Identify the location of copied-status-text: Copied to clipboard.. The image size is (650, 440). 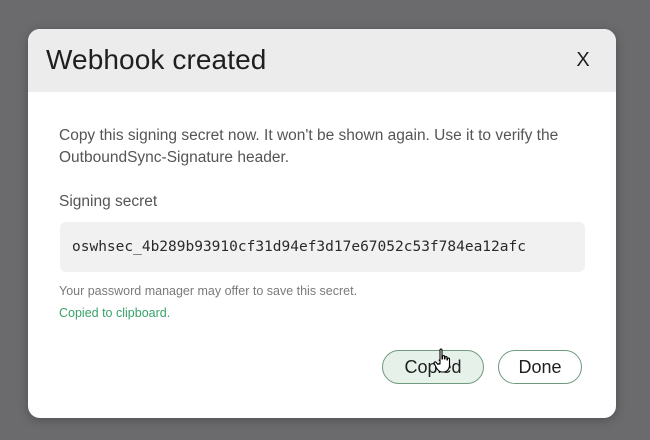
(115, 313).